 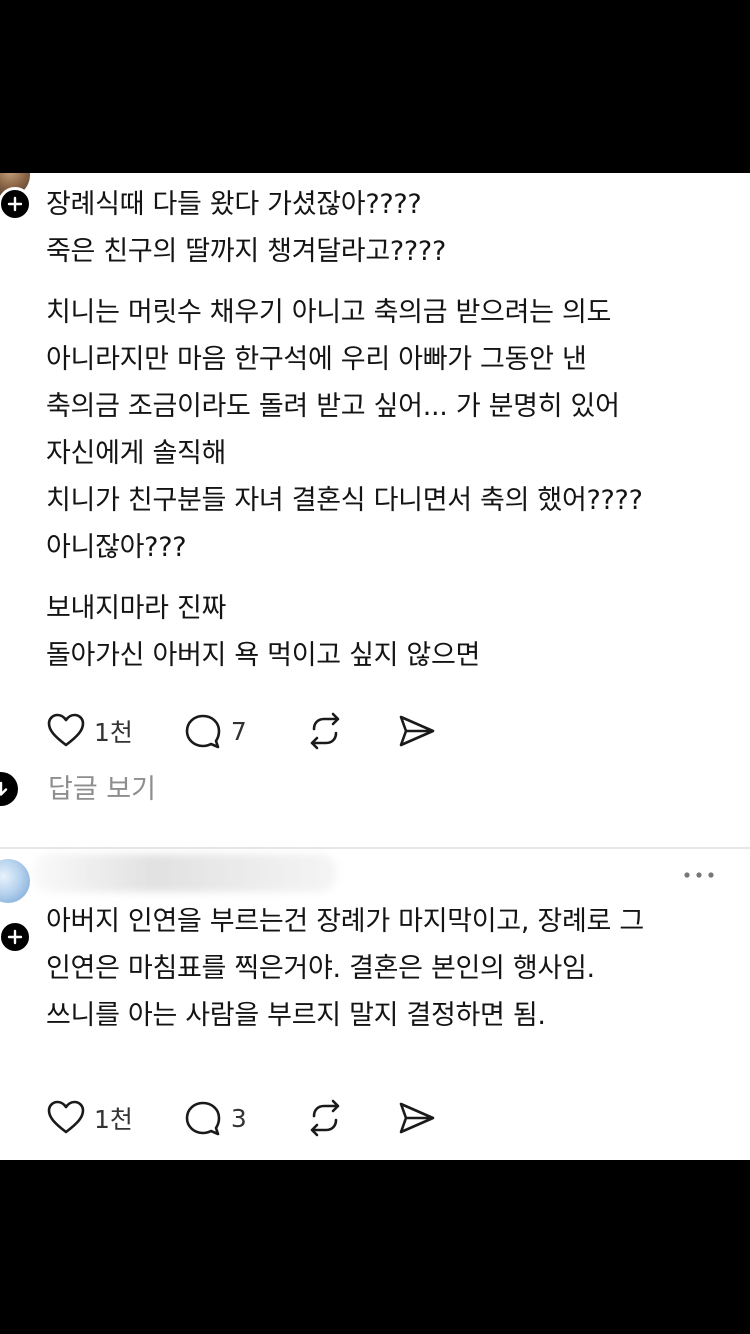 What do you see at coordinates (375, 1247) in the screenshot?
I see `bottom-letterbox` at bounding box center [375, 1247].